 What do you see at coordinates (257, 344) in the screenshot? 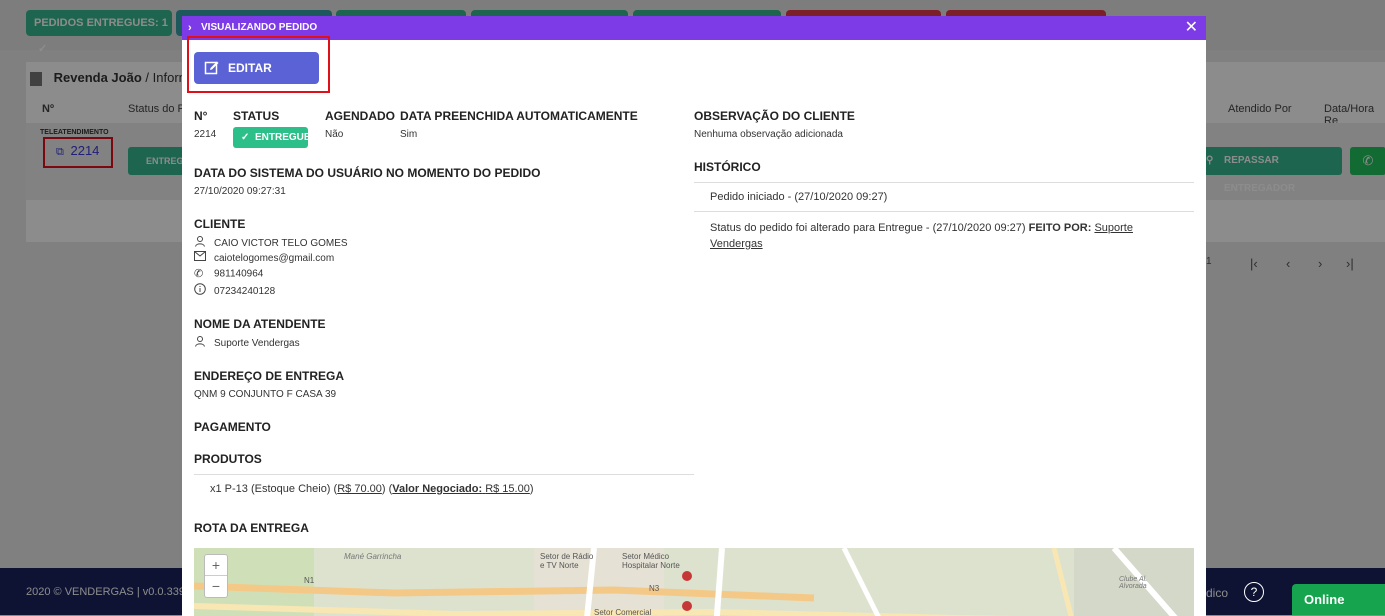
I see `atendente-nome: Suporte Vendergas` at bounding box center [257, 344].